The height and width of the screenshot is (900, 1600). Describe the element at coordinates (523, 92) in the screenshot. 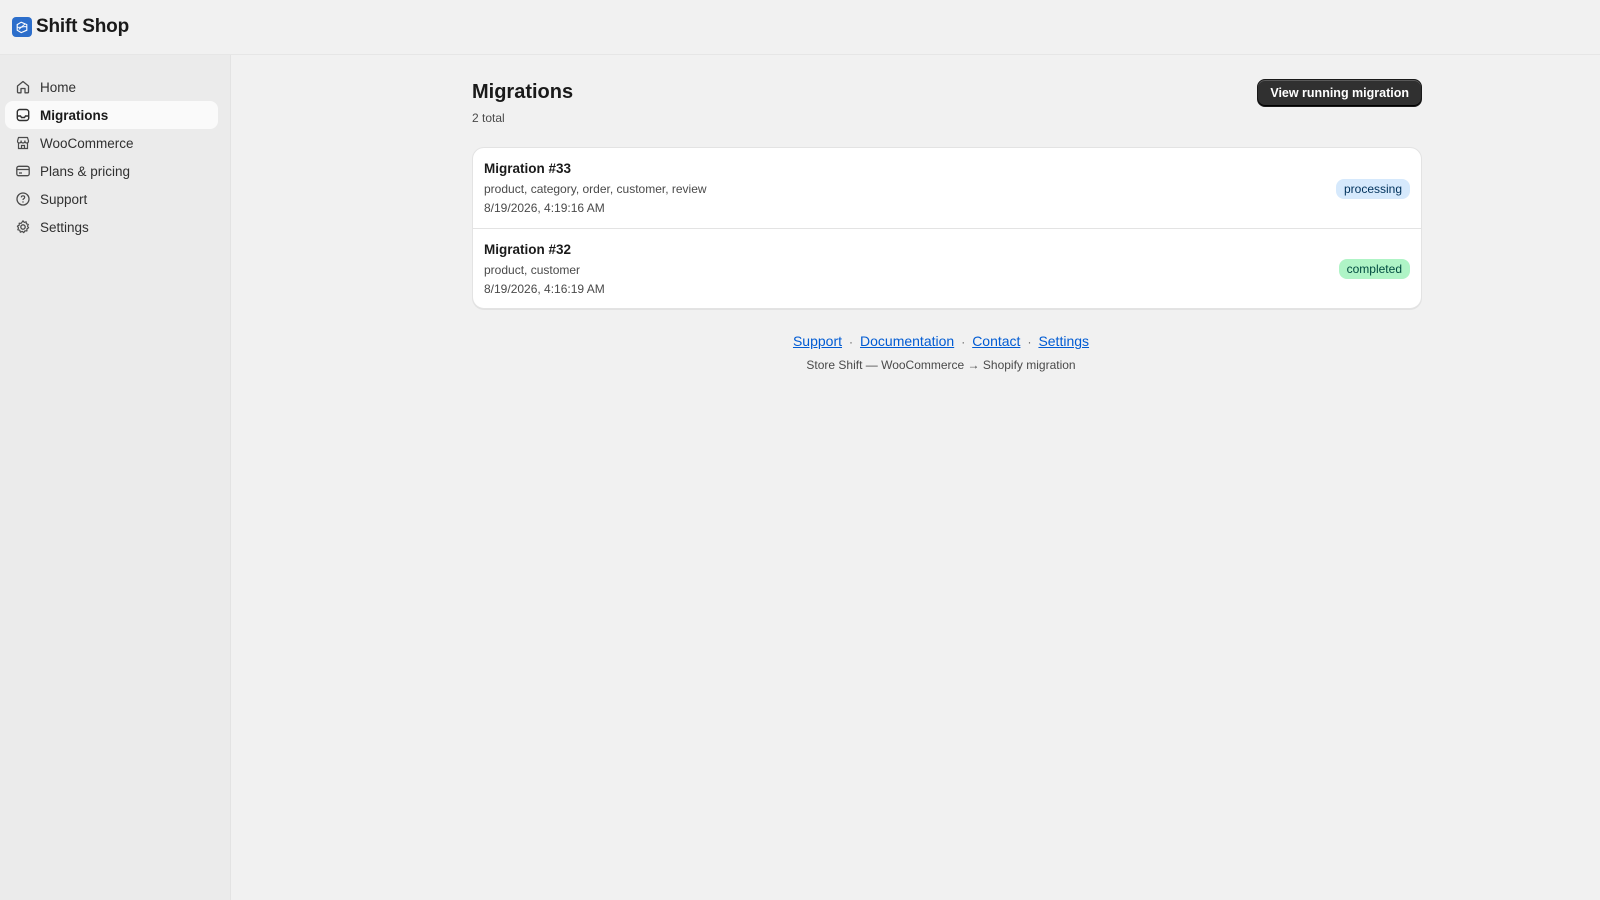

I see `page-title: Migrations` at that location.